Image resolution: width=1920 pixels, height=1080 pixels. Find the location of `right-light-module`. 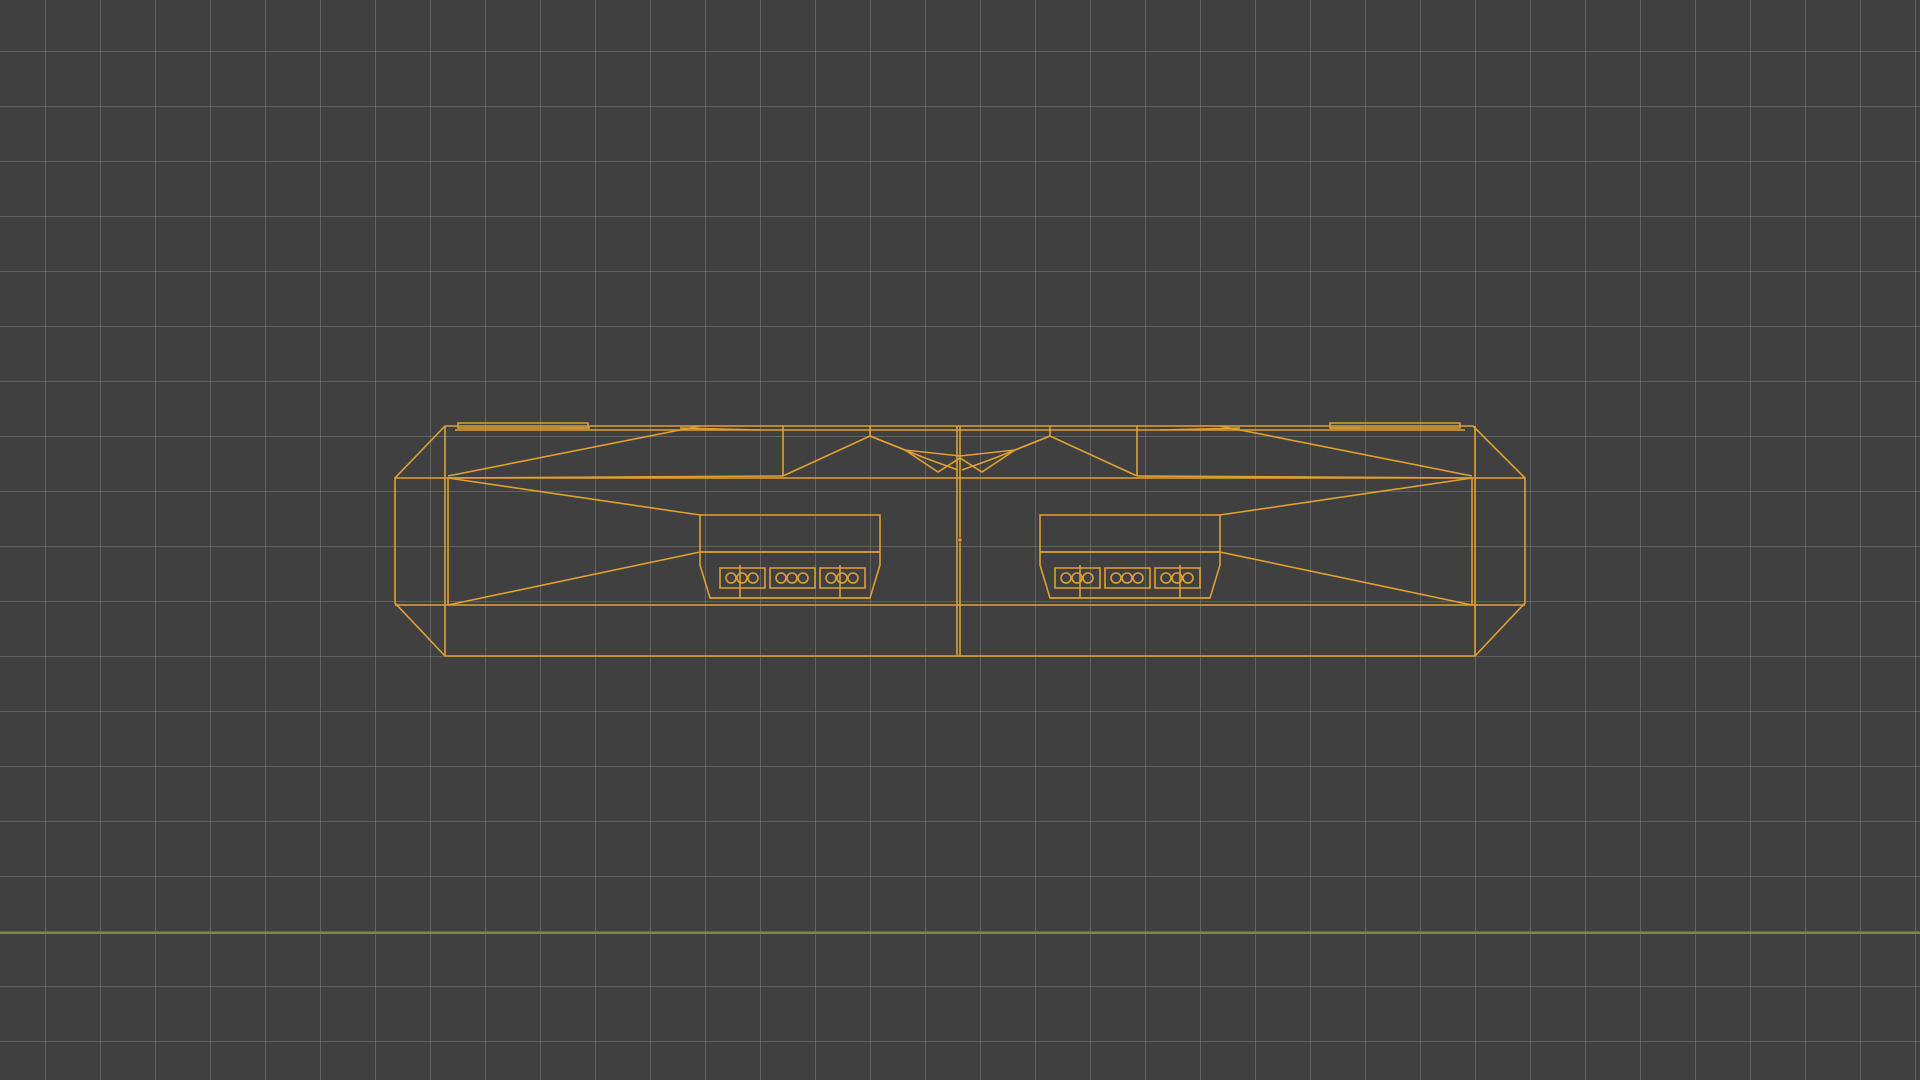

right-light-module is located at coordinates (1130, 556).